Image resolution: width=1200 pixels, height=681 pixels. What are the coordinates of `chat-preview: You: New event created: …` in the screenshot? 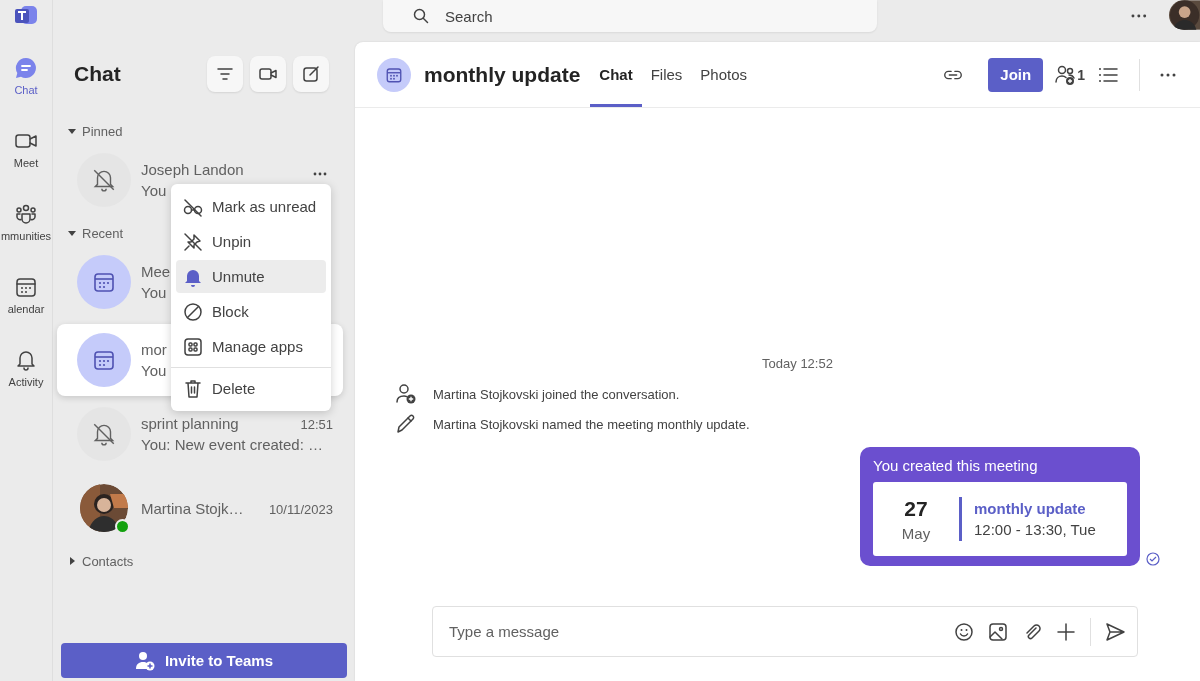 It's located at (233, 444).